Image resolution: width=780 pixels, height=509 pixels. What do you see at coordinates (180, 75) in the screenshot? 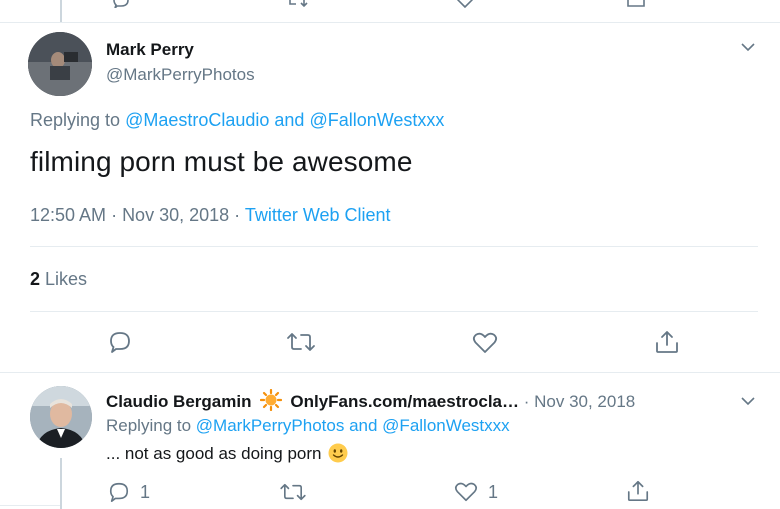
I see `author-handle: @MarkPerryPhotos` at bounding box center [180, 75].